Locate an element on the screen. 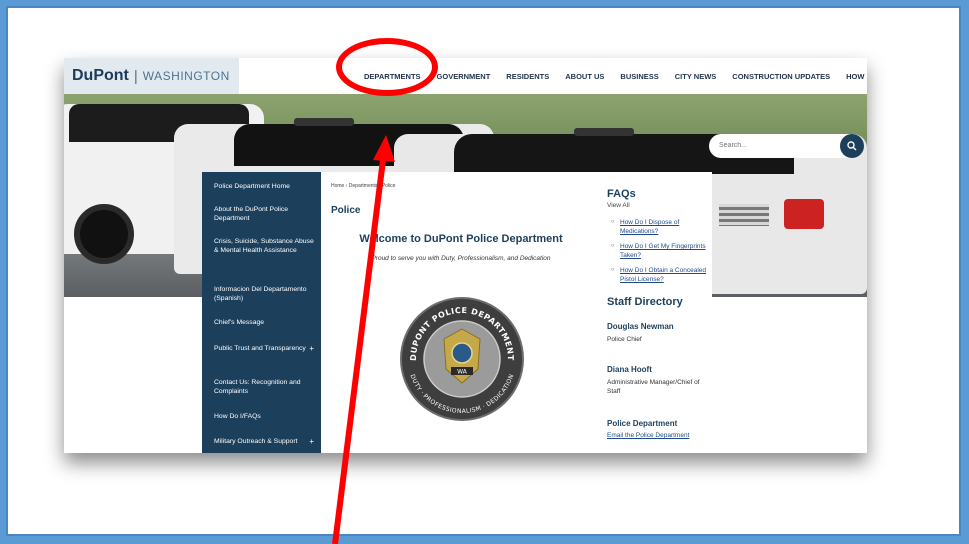 The height and width of the screenshot is (544, 969). faqs-heading: FAQs is located at coordinates (621, 194).